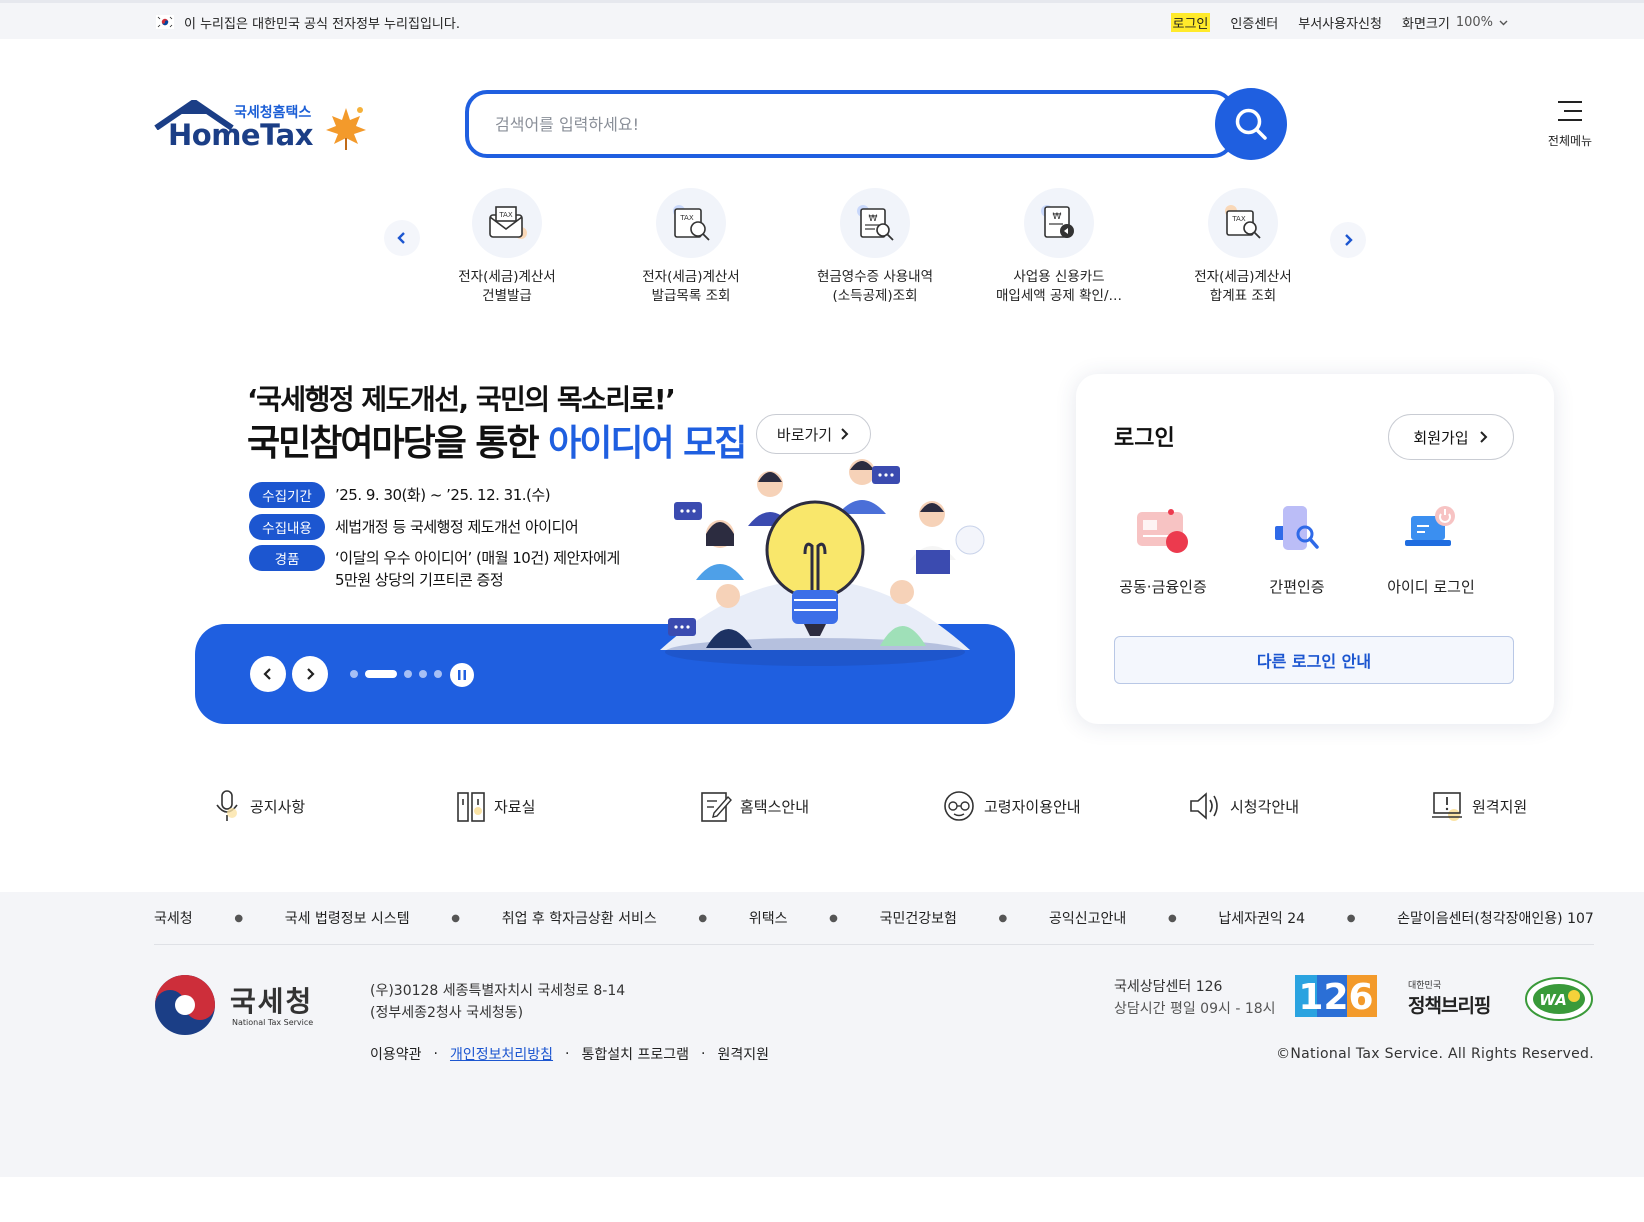 The image size is (1644, 1222). What do you see at coordinates (287, 527) in the screenshot?
I see `banner-pill: 수집내용` at bounding box center [287, 527].